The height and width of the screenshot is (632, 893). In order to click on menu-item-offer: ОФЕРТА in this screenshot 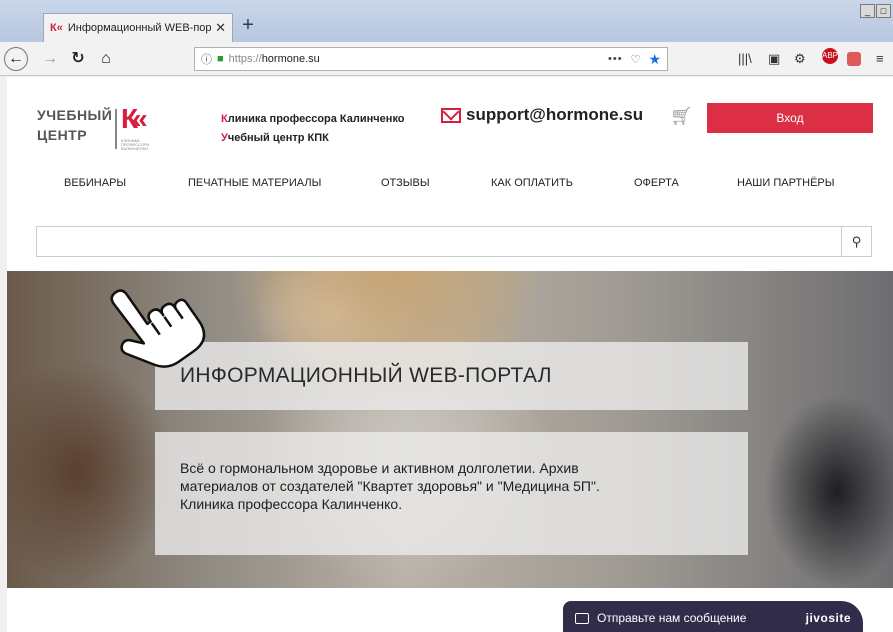, I will do `click(656, 183)`.